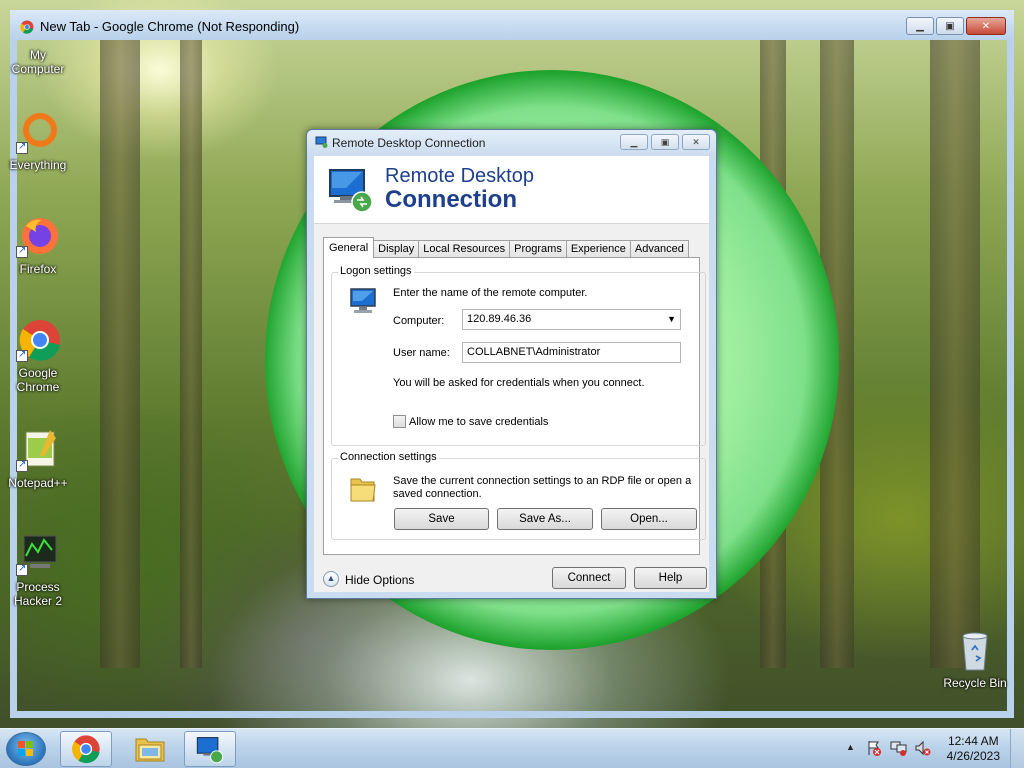 This screenshot has height=768, width=1024. I want to click on banner-title-line2: Connection, so click(451, 199).